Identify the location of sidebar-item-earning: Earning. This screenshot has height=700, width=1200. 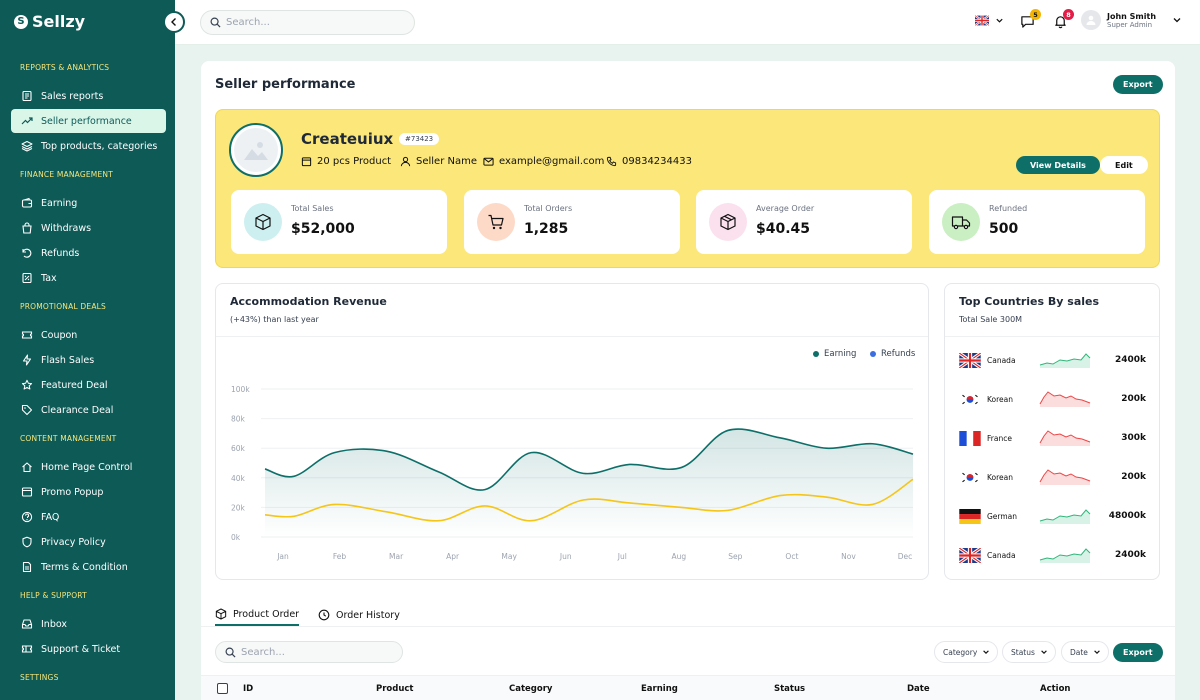
(88, 203).